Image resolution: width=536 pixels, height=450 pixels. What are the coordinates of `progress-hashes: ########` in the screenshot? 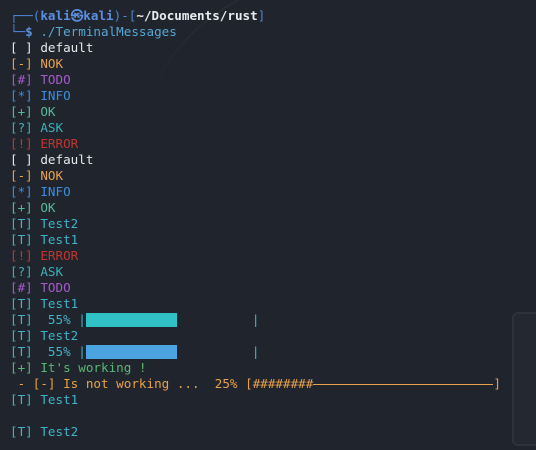 It's located at (283, 383).